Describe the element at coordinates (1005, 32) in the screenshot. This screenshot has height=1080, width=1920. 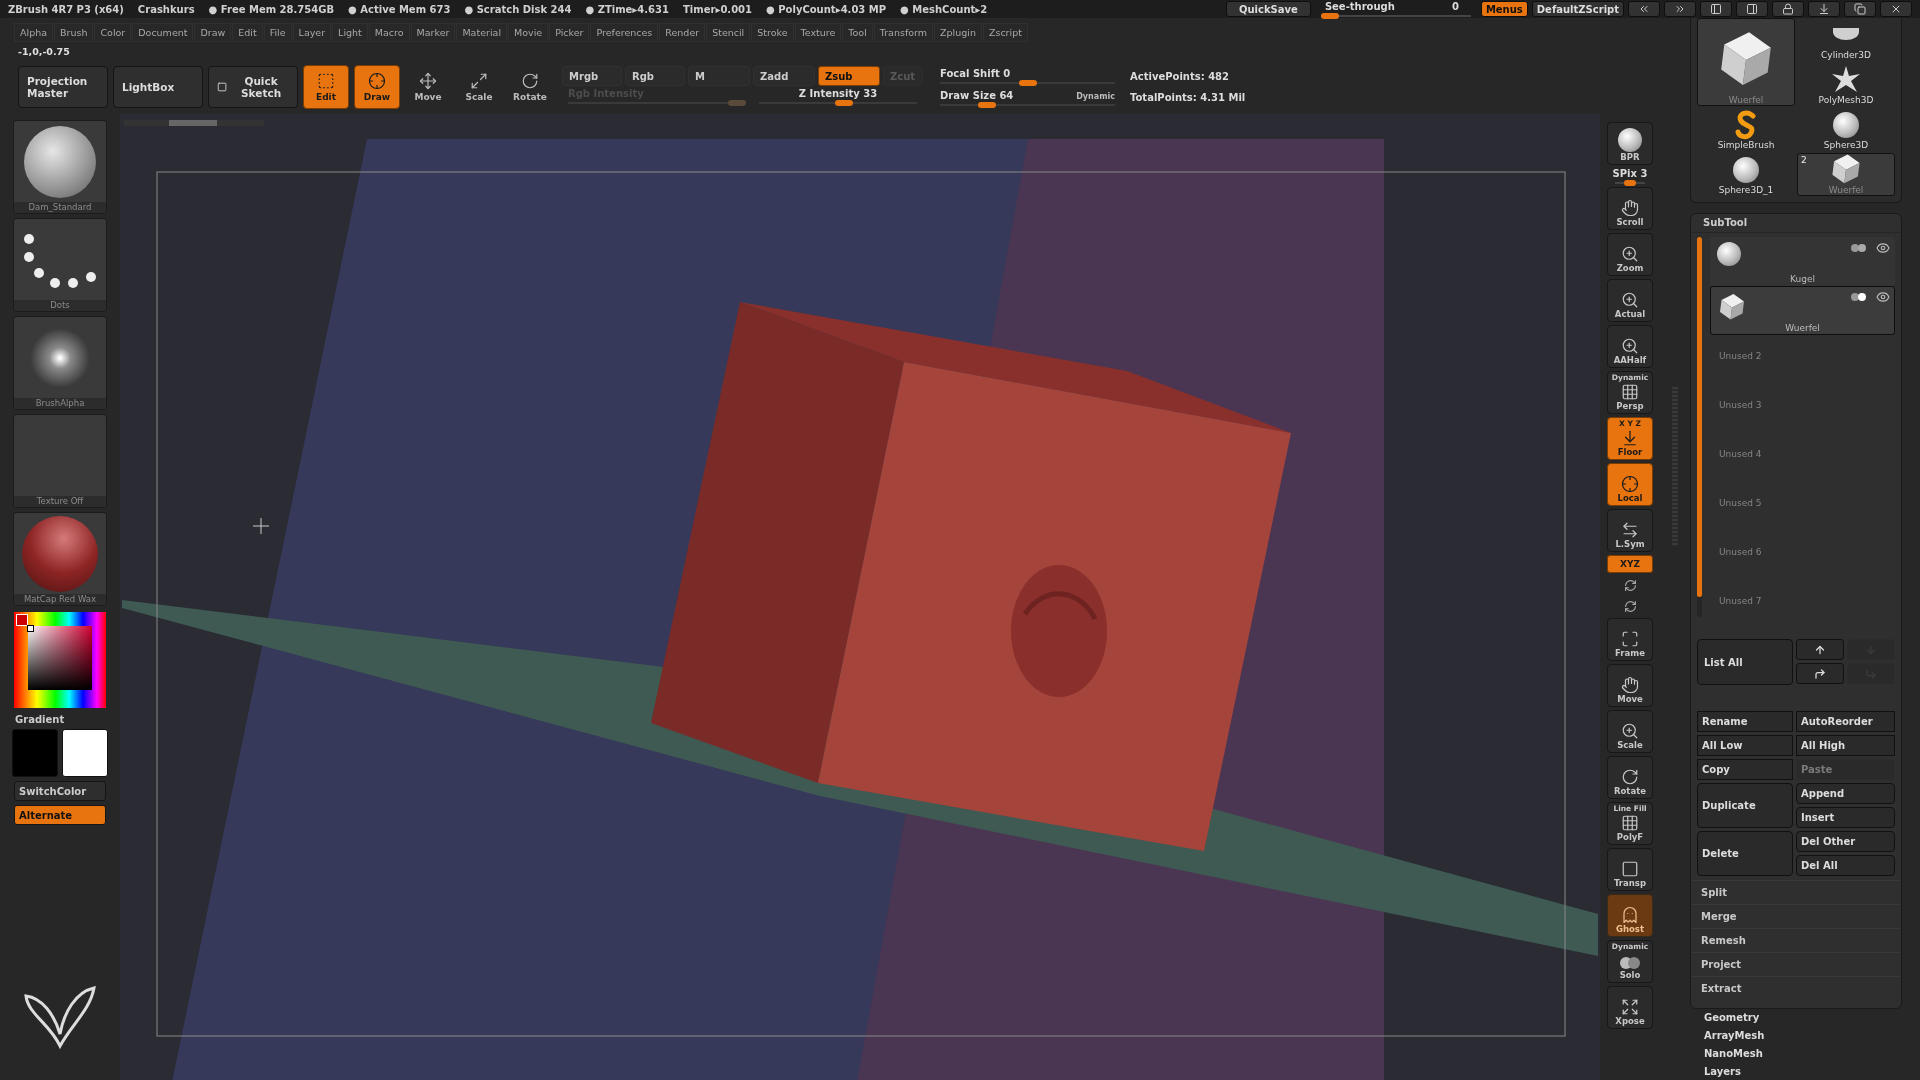
I see `menu-item: Zscript` at that location.